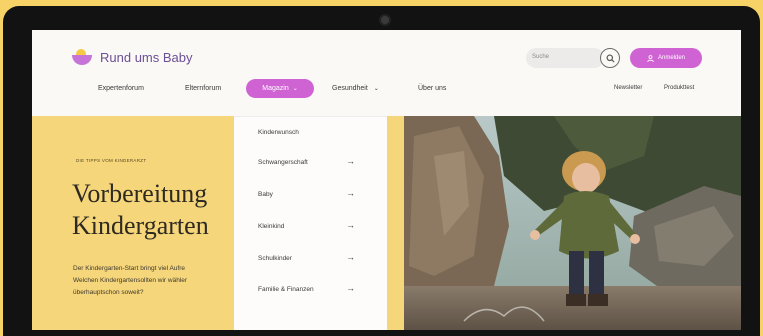  I want to click on logo-icon, so click(83, 57).